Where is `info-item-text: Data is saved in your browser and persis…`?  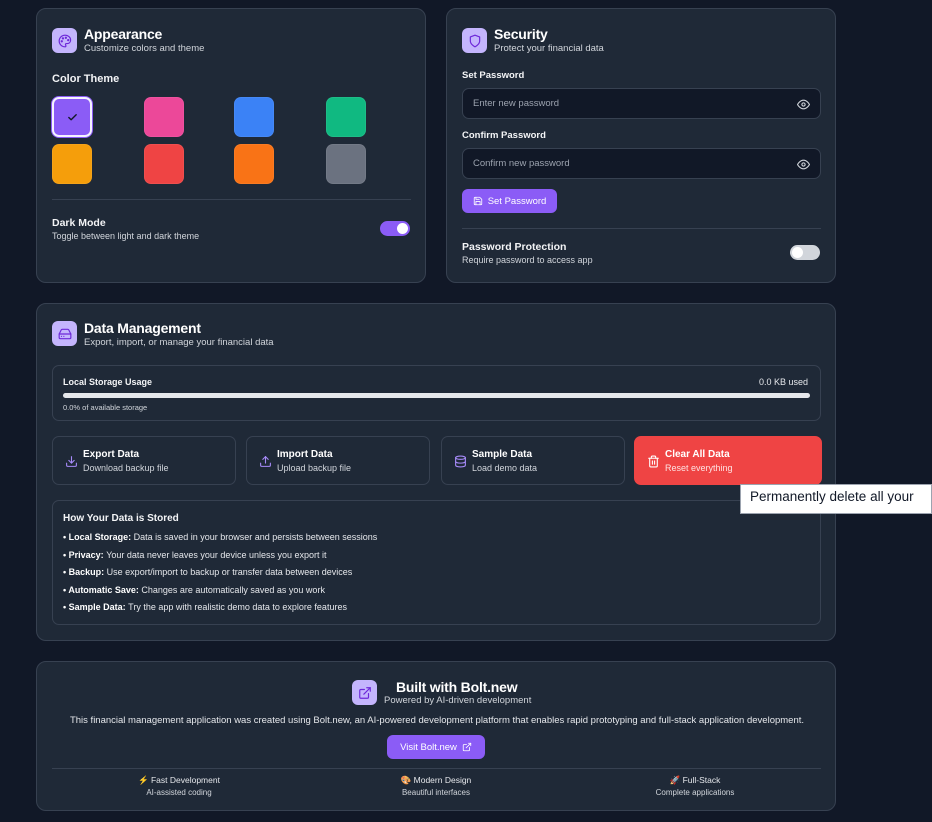 info-item-text: Data is saved in your browser and persis… is located at coordinates (255, 537).